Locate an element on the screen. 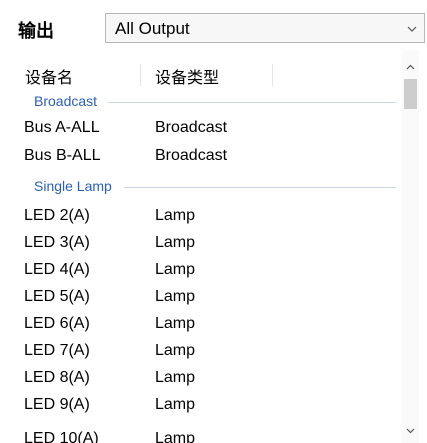  list-item: LED 9(A) Lamp is located at coordinates (210, 407).